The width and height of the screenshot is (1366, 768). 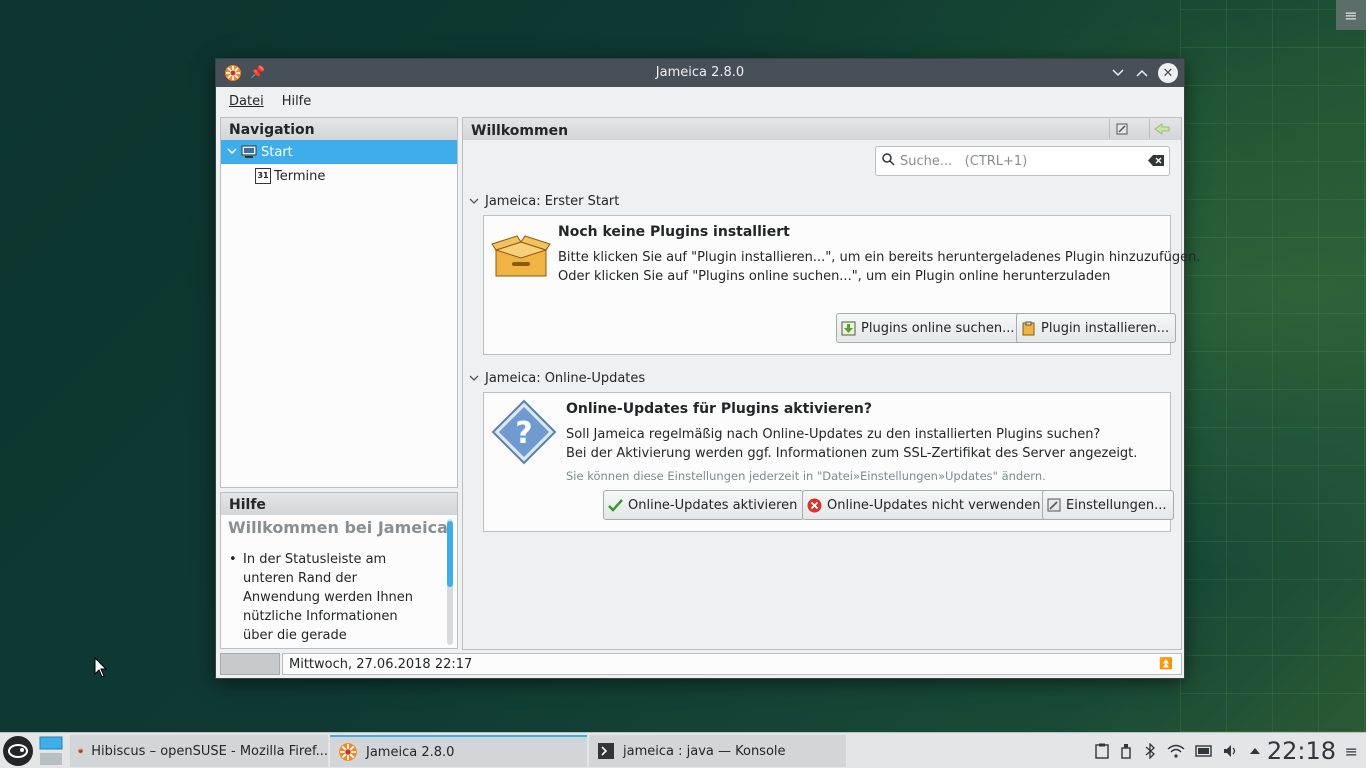 I want to click on system-tray, so click(x=1178, y=750).